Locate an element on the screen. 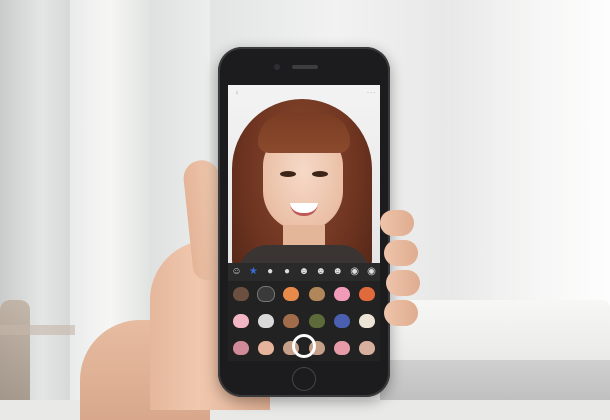  home-button is located at coordinates (304, 379).